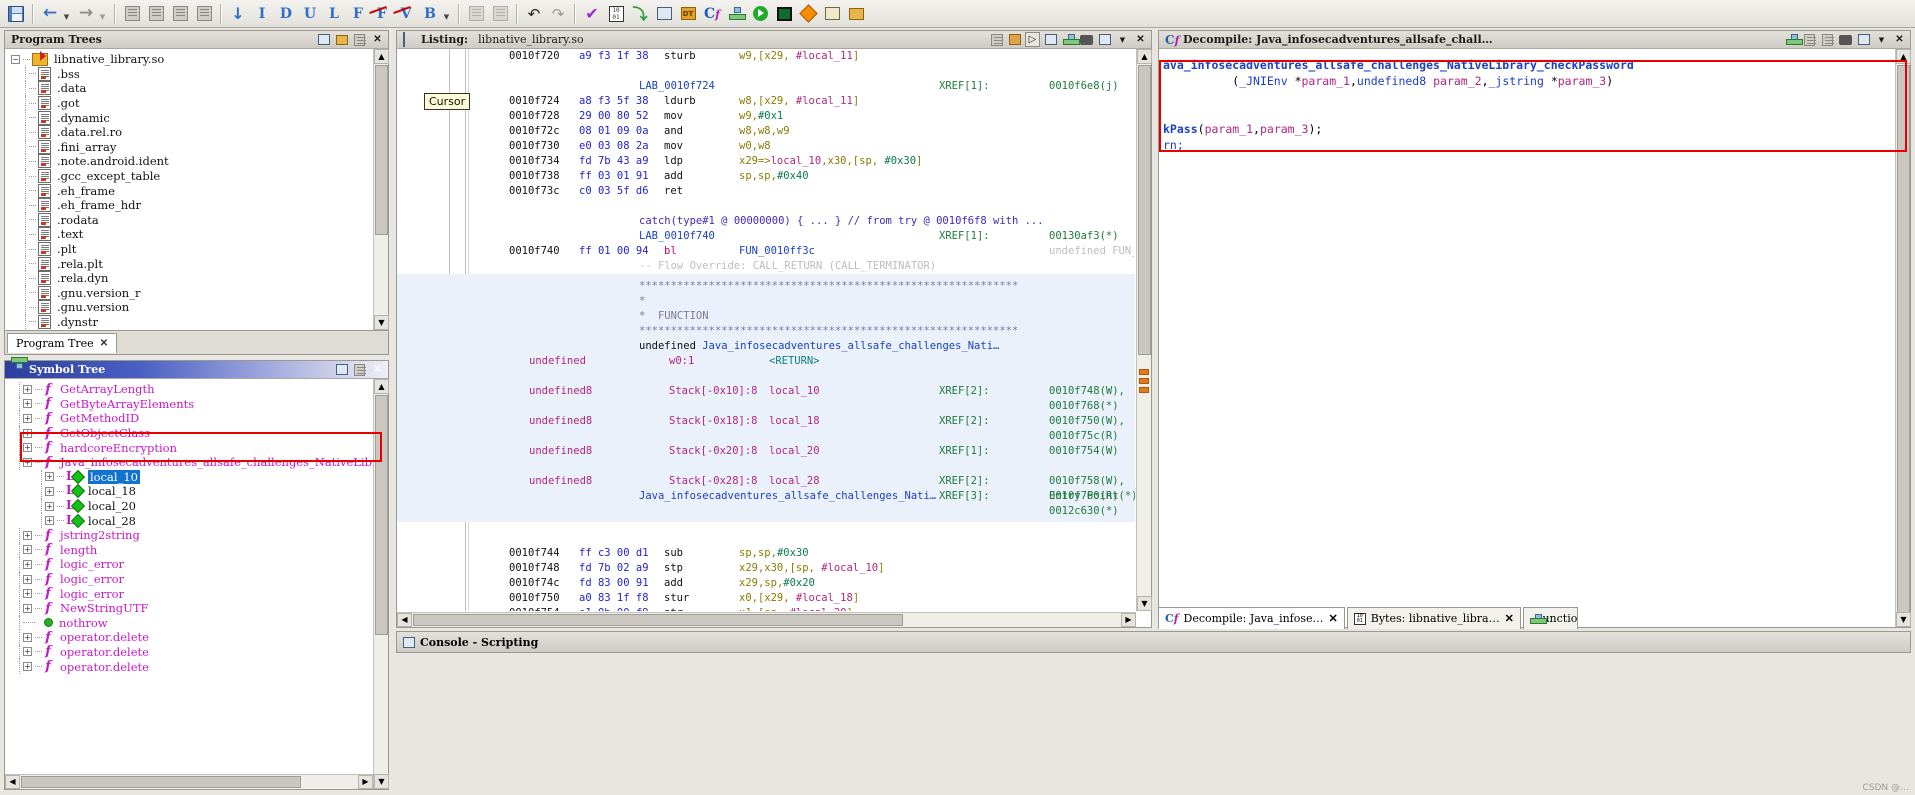 The image size is (1915, 795). Describe the element at coordinates (760, 14) in the screenshot. I see `run-icon` at that location.